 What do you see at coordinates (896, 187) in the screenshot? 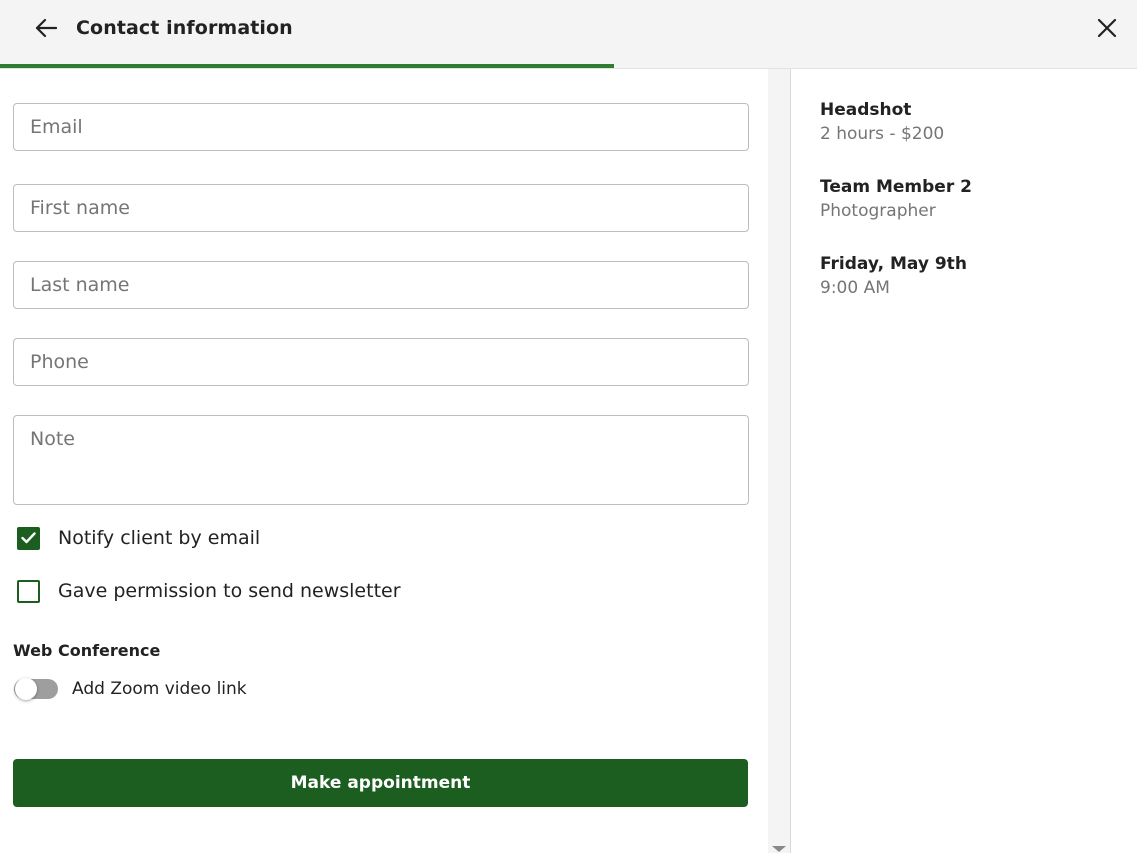
I see `staff-name: Team Member 2` at bounding box center [896, 187].